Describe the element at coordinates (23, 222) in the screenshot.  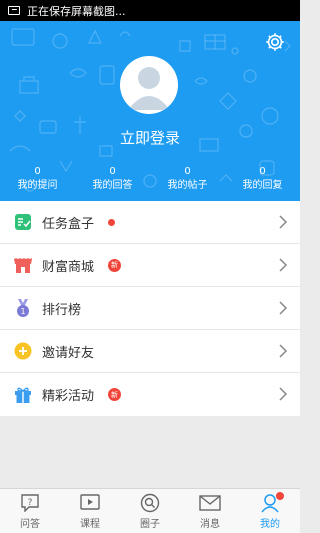
I see `task-box-icon` at that location.